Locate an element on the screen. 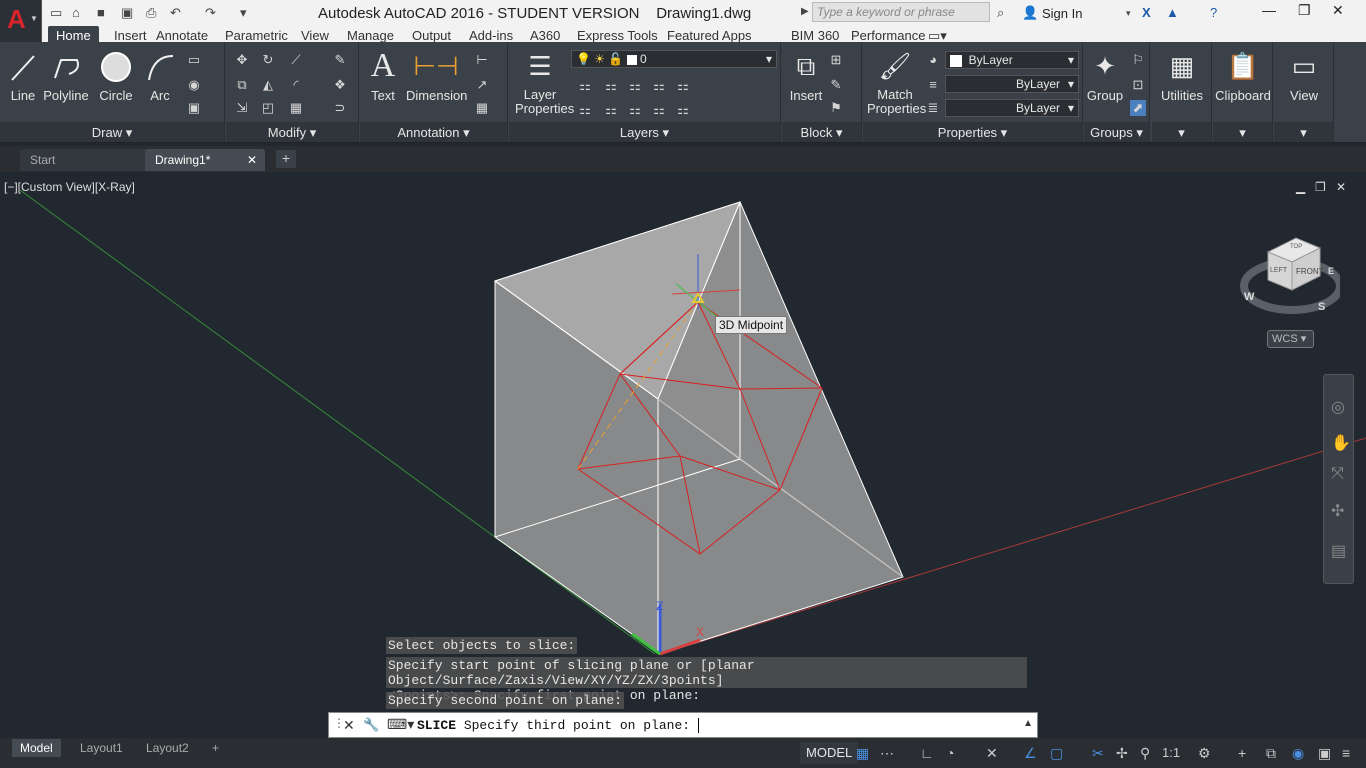  sign-in-link: Sign In is located at coordinates (1062, 13).